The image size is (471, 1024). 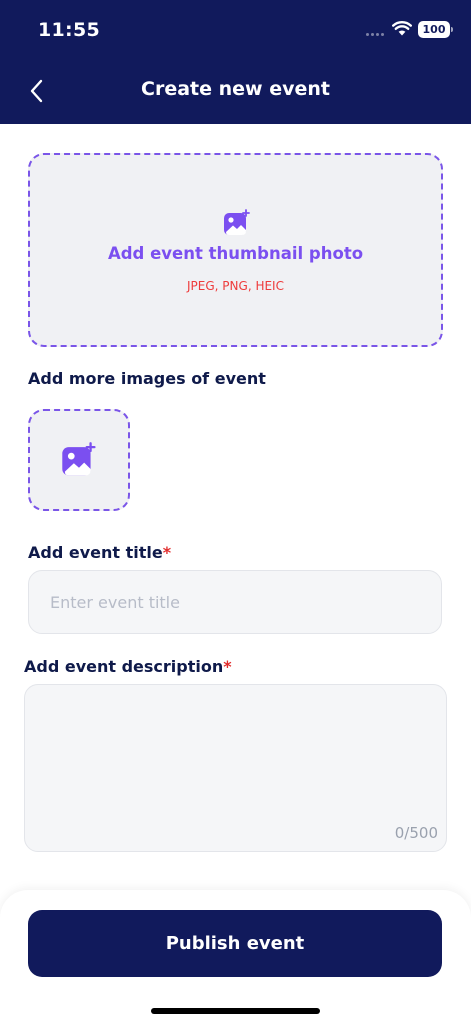 I want to click on app-header: 11:55 100 Create new event, so click(x=235, y=62).